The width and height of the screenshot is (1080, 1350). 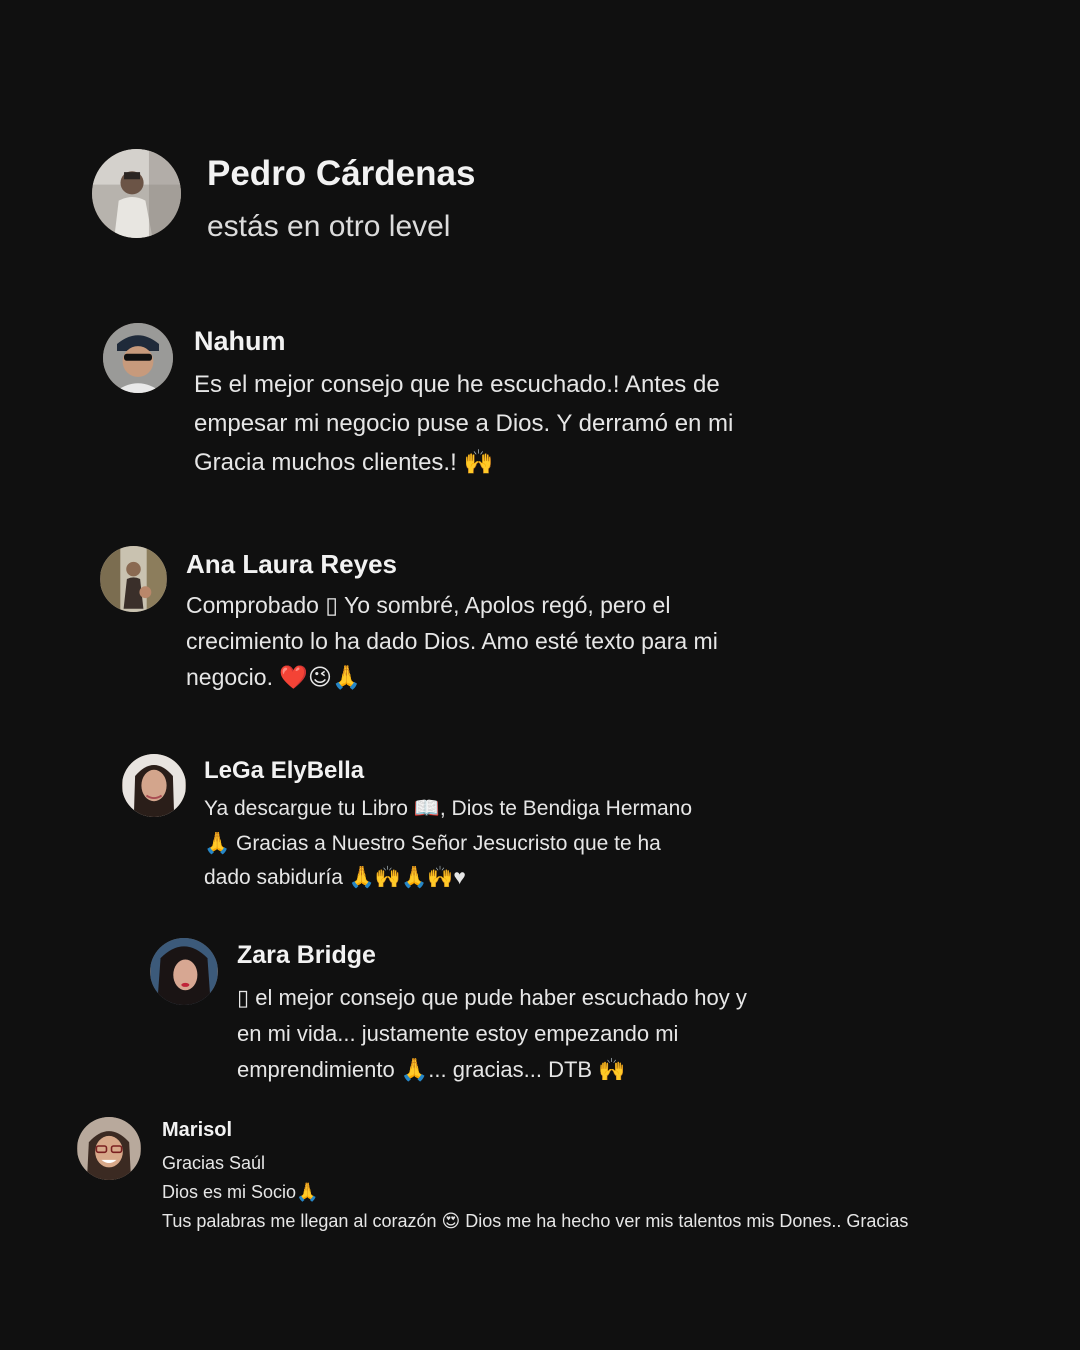 What do you see at coordinates (284, 771) in the screenshot?
I see `comment-author: LeGa ElyBella` at bounding box center [284, 771].